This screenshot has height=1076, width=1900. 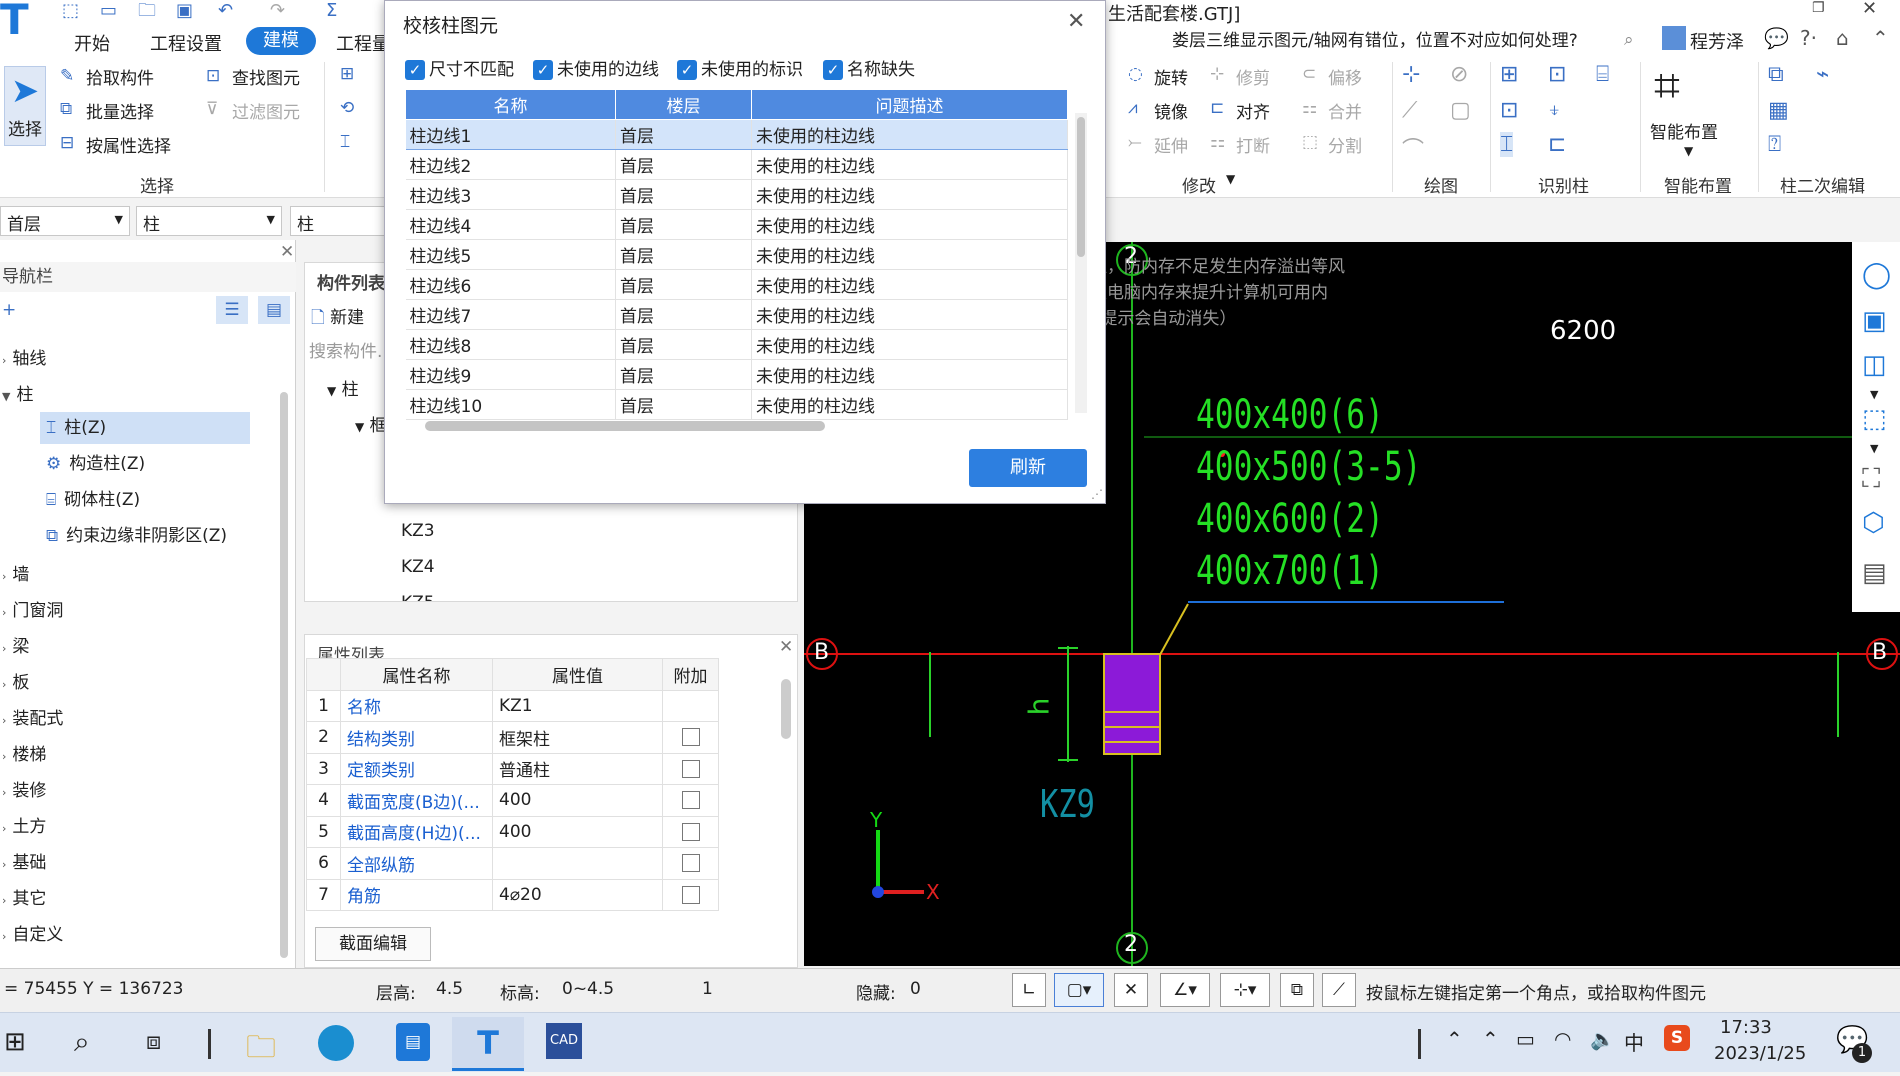 What do you see at coordinates (510, 254) in the screenshot?
I see `cell-name: 柱边线5` at bounding box center [510, 254].